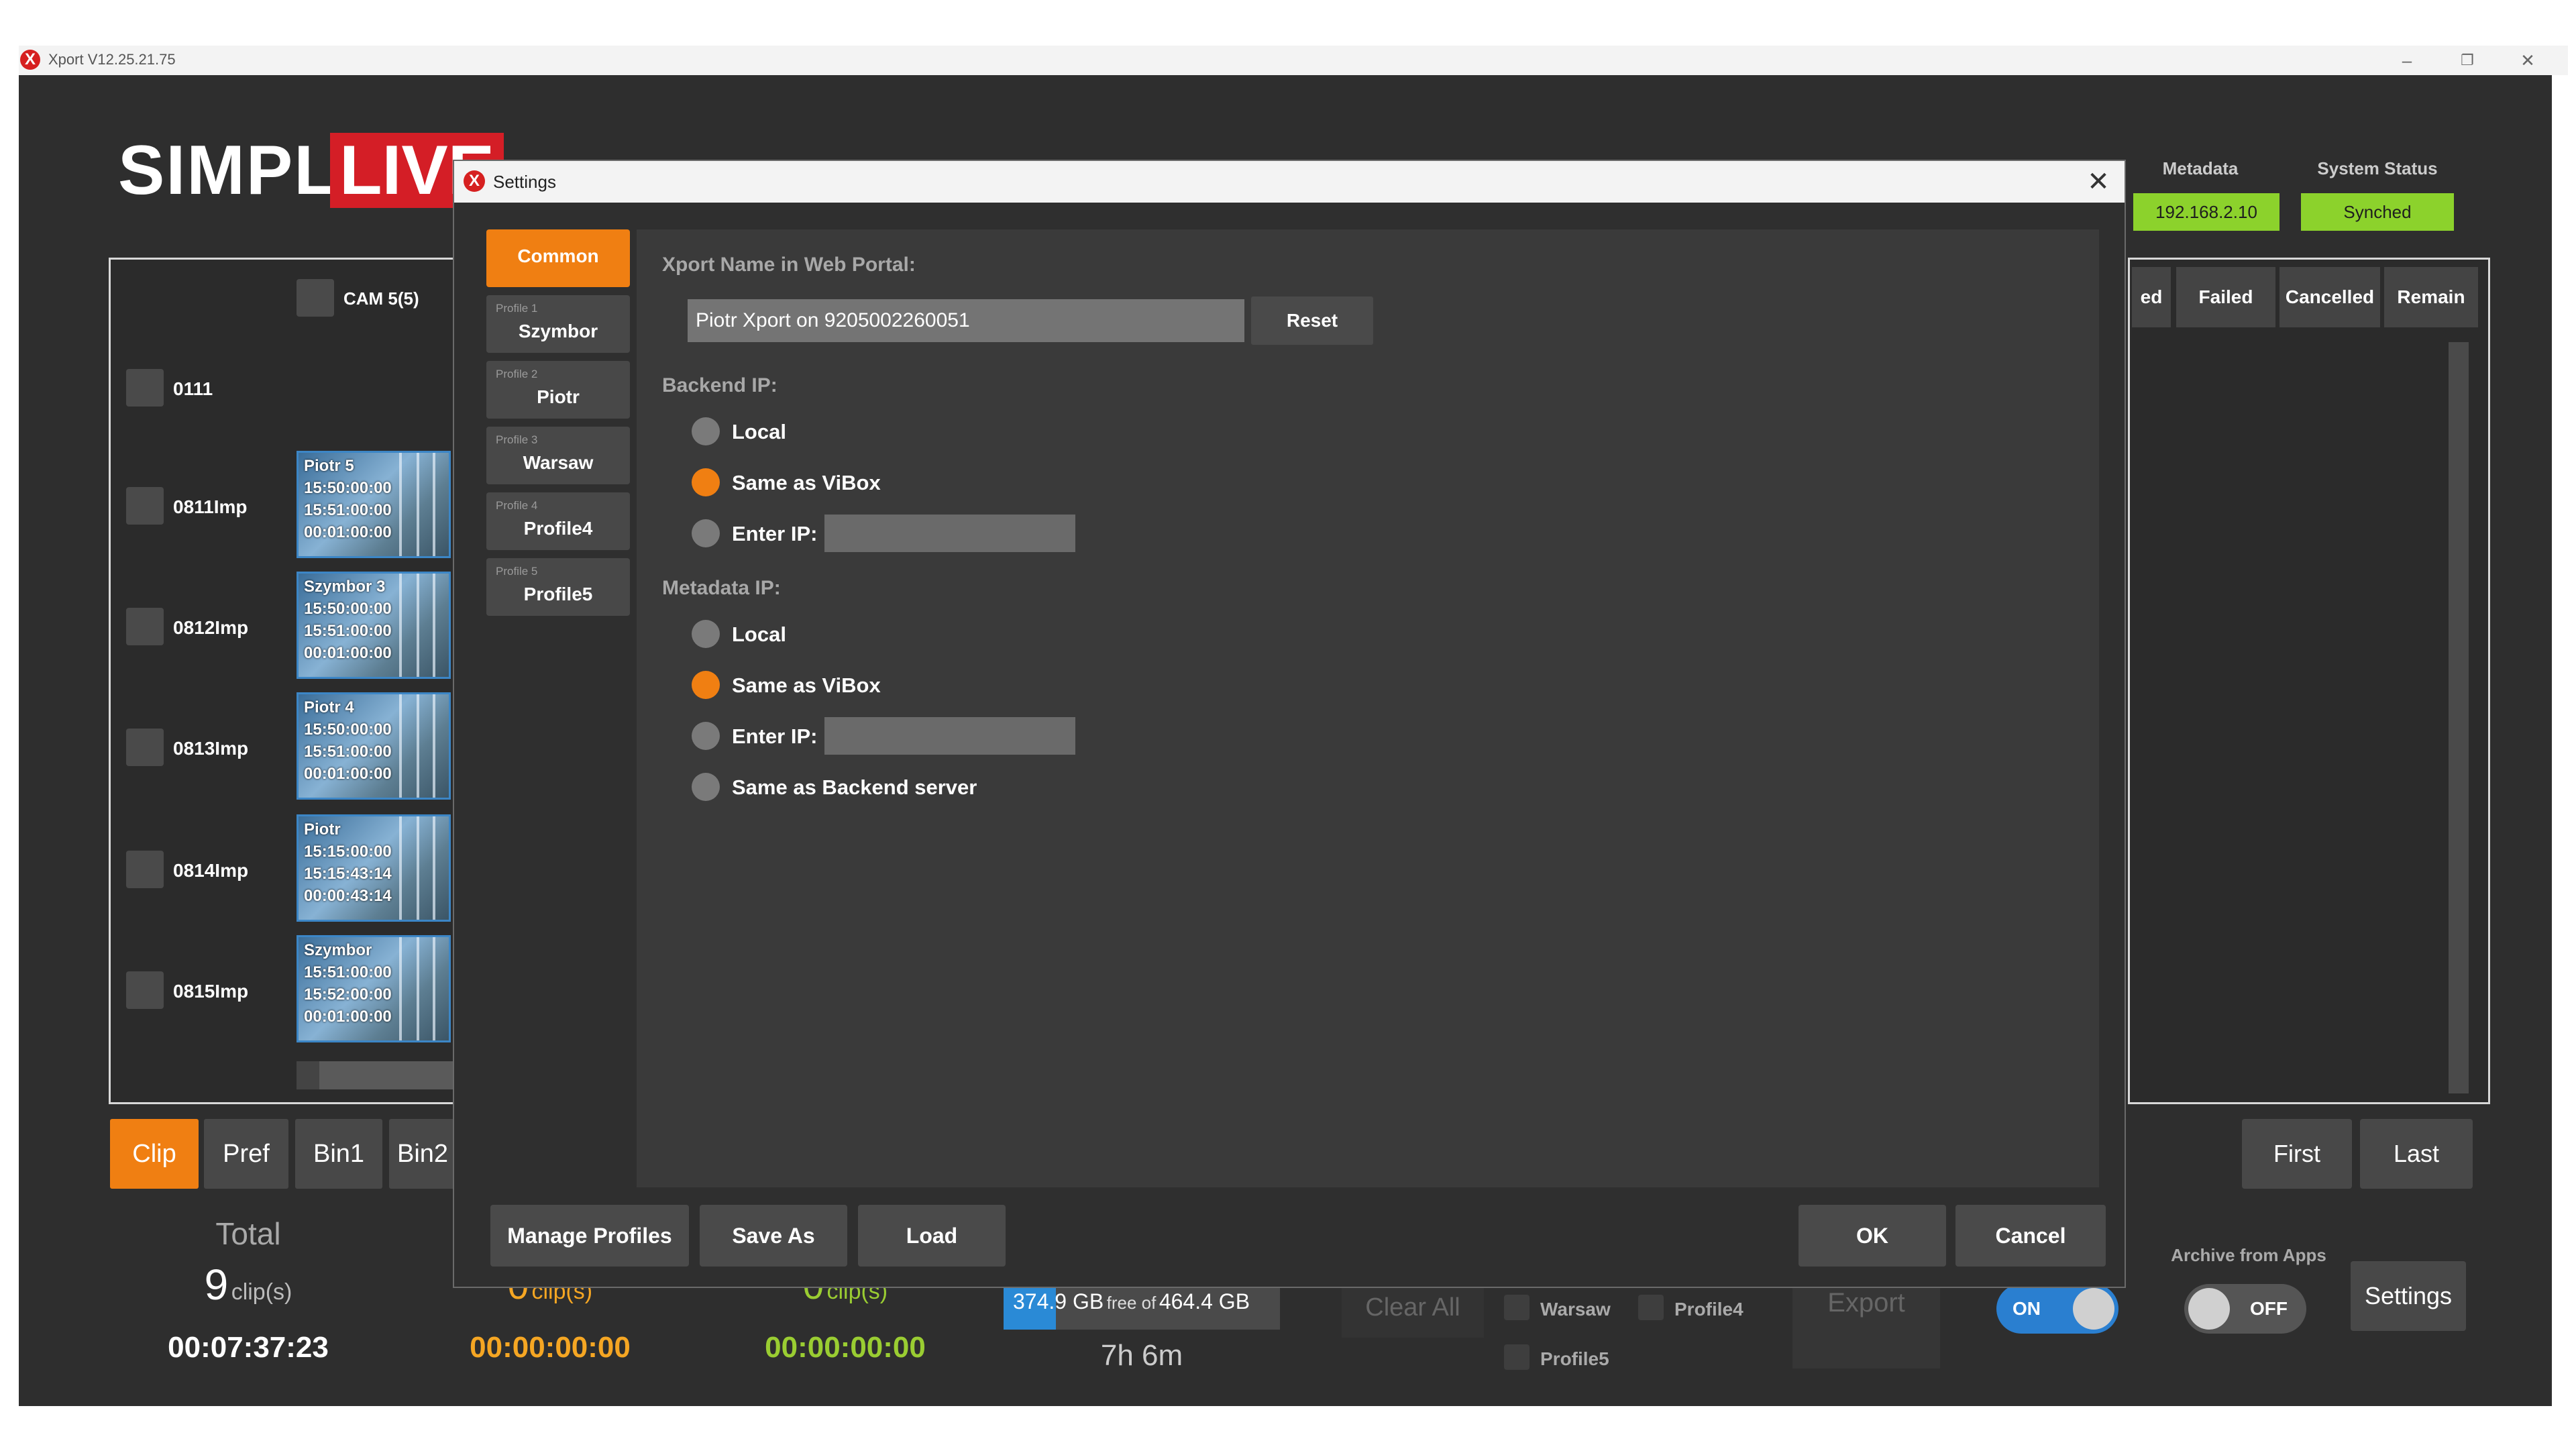  I want to click on close-window-button: ✕, so click(2528, 60).